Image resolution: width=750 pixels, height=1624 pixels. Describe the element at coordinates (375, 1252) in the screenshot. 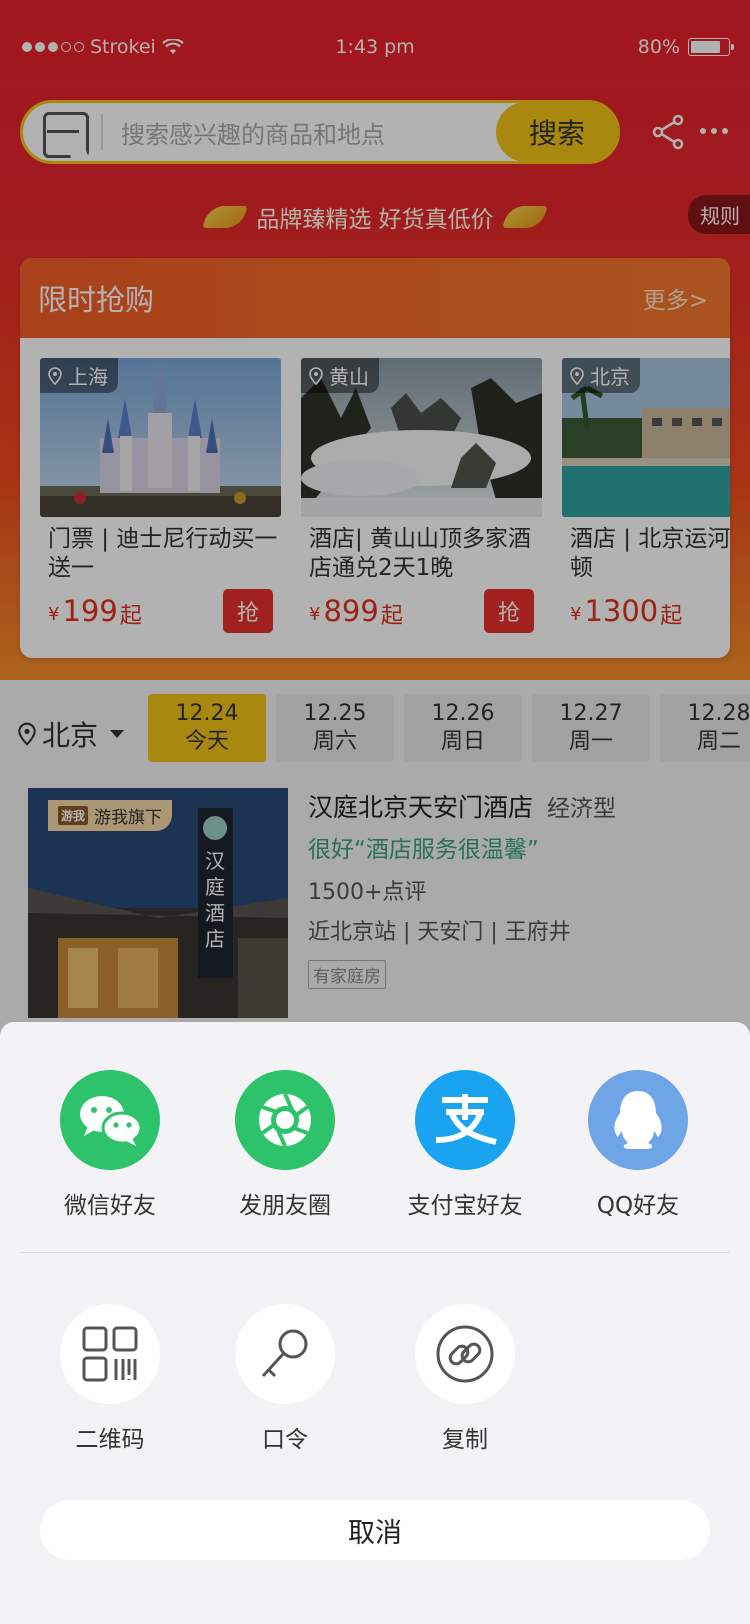

I see `divider` at that location.